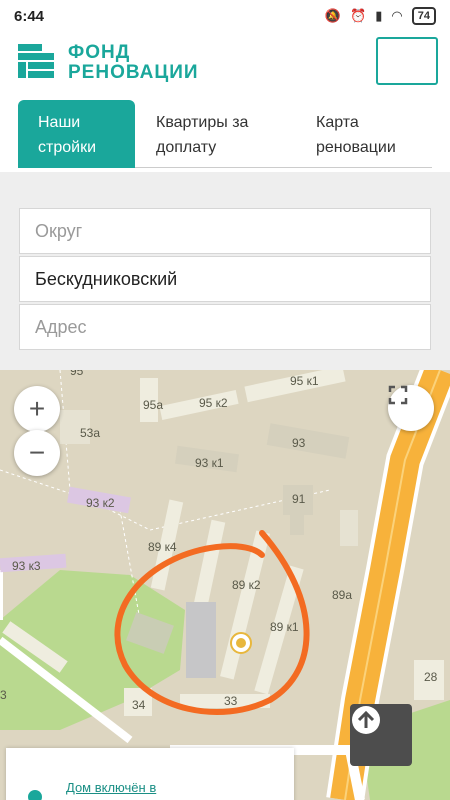  What do you see at coordinates (225, 16) in the screenshot?
I see `status-bar: 6:44 🔕 ⏰ ▮ ◠ 74` at bounding box center [225, 16].